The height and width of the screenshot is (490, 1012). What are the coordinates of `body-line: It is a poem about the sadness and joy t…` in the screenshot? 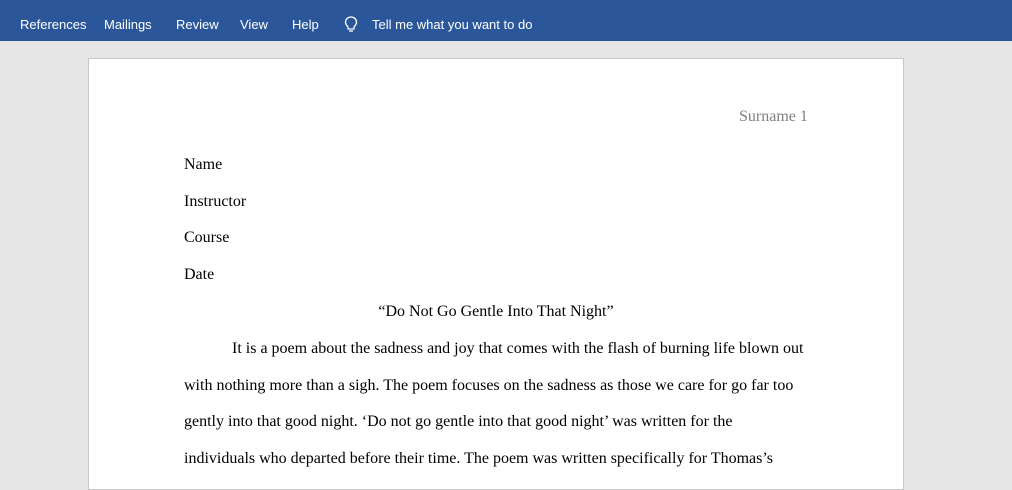 It's located at (518, 348).